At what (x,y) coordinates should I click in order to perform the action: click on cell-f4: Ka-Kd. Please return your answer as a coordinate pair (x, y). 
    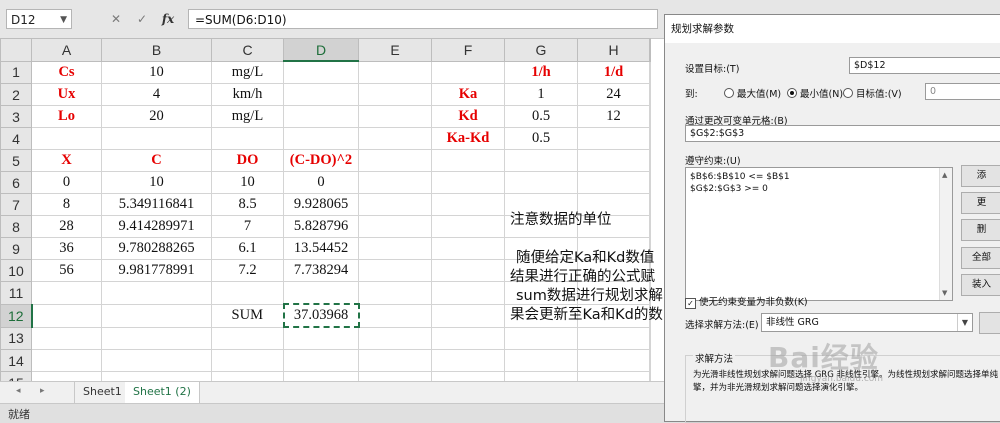
    Looking at the image, I should click on (468, 138).